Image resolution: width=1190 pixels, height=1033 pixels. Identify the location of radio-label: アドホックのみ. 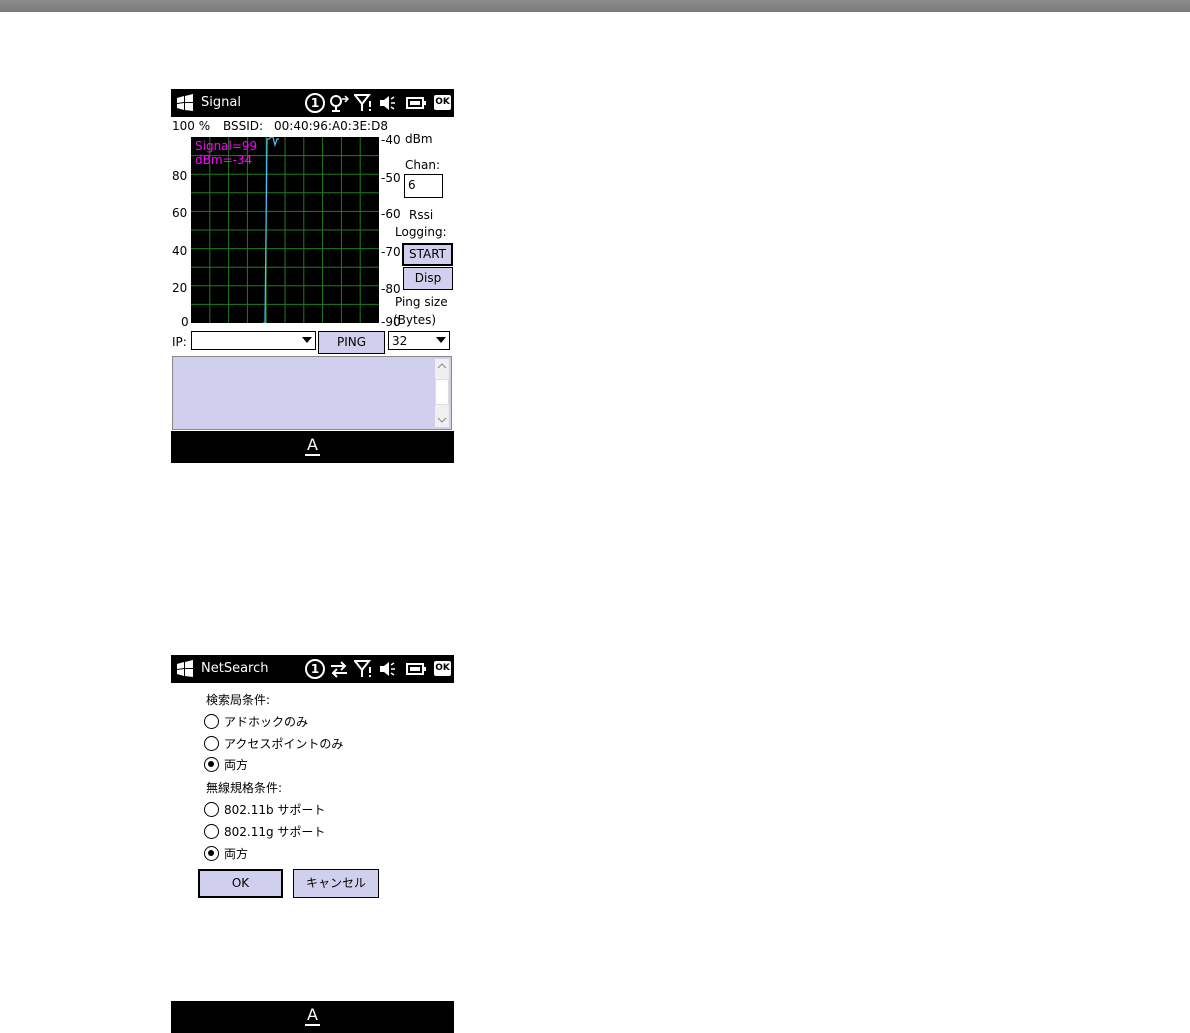
(266, 721).